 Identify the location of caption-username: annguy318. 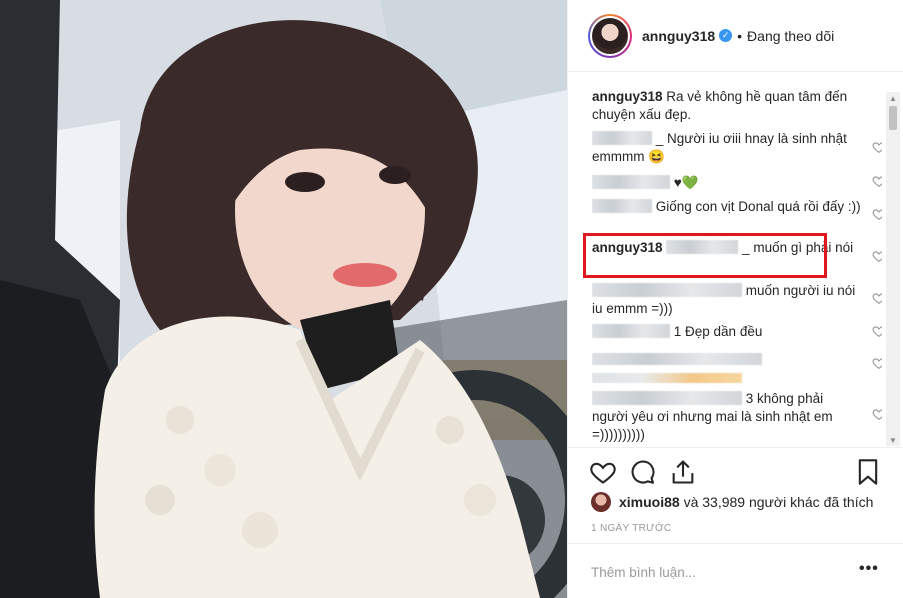
(627, 96).